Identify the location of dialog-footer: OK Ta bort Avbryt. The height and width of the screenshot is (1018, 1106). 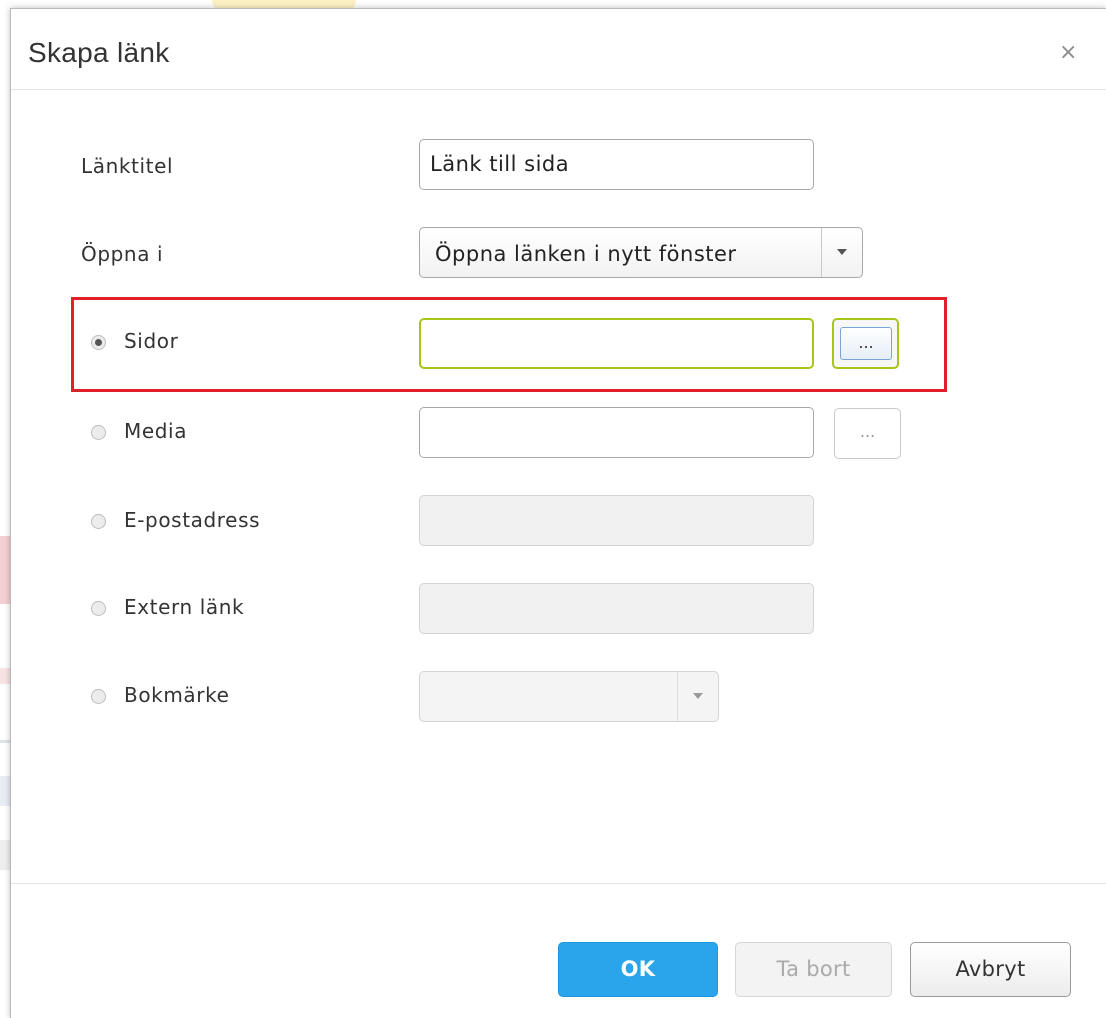
(558, 950).